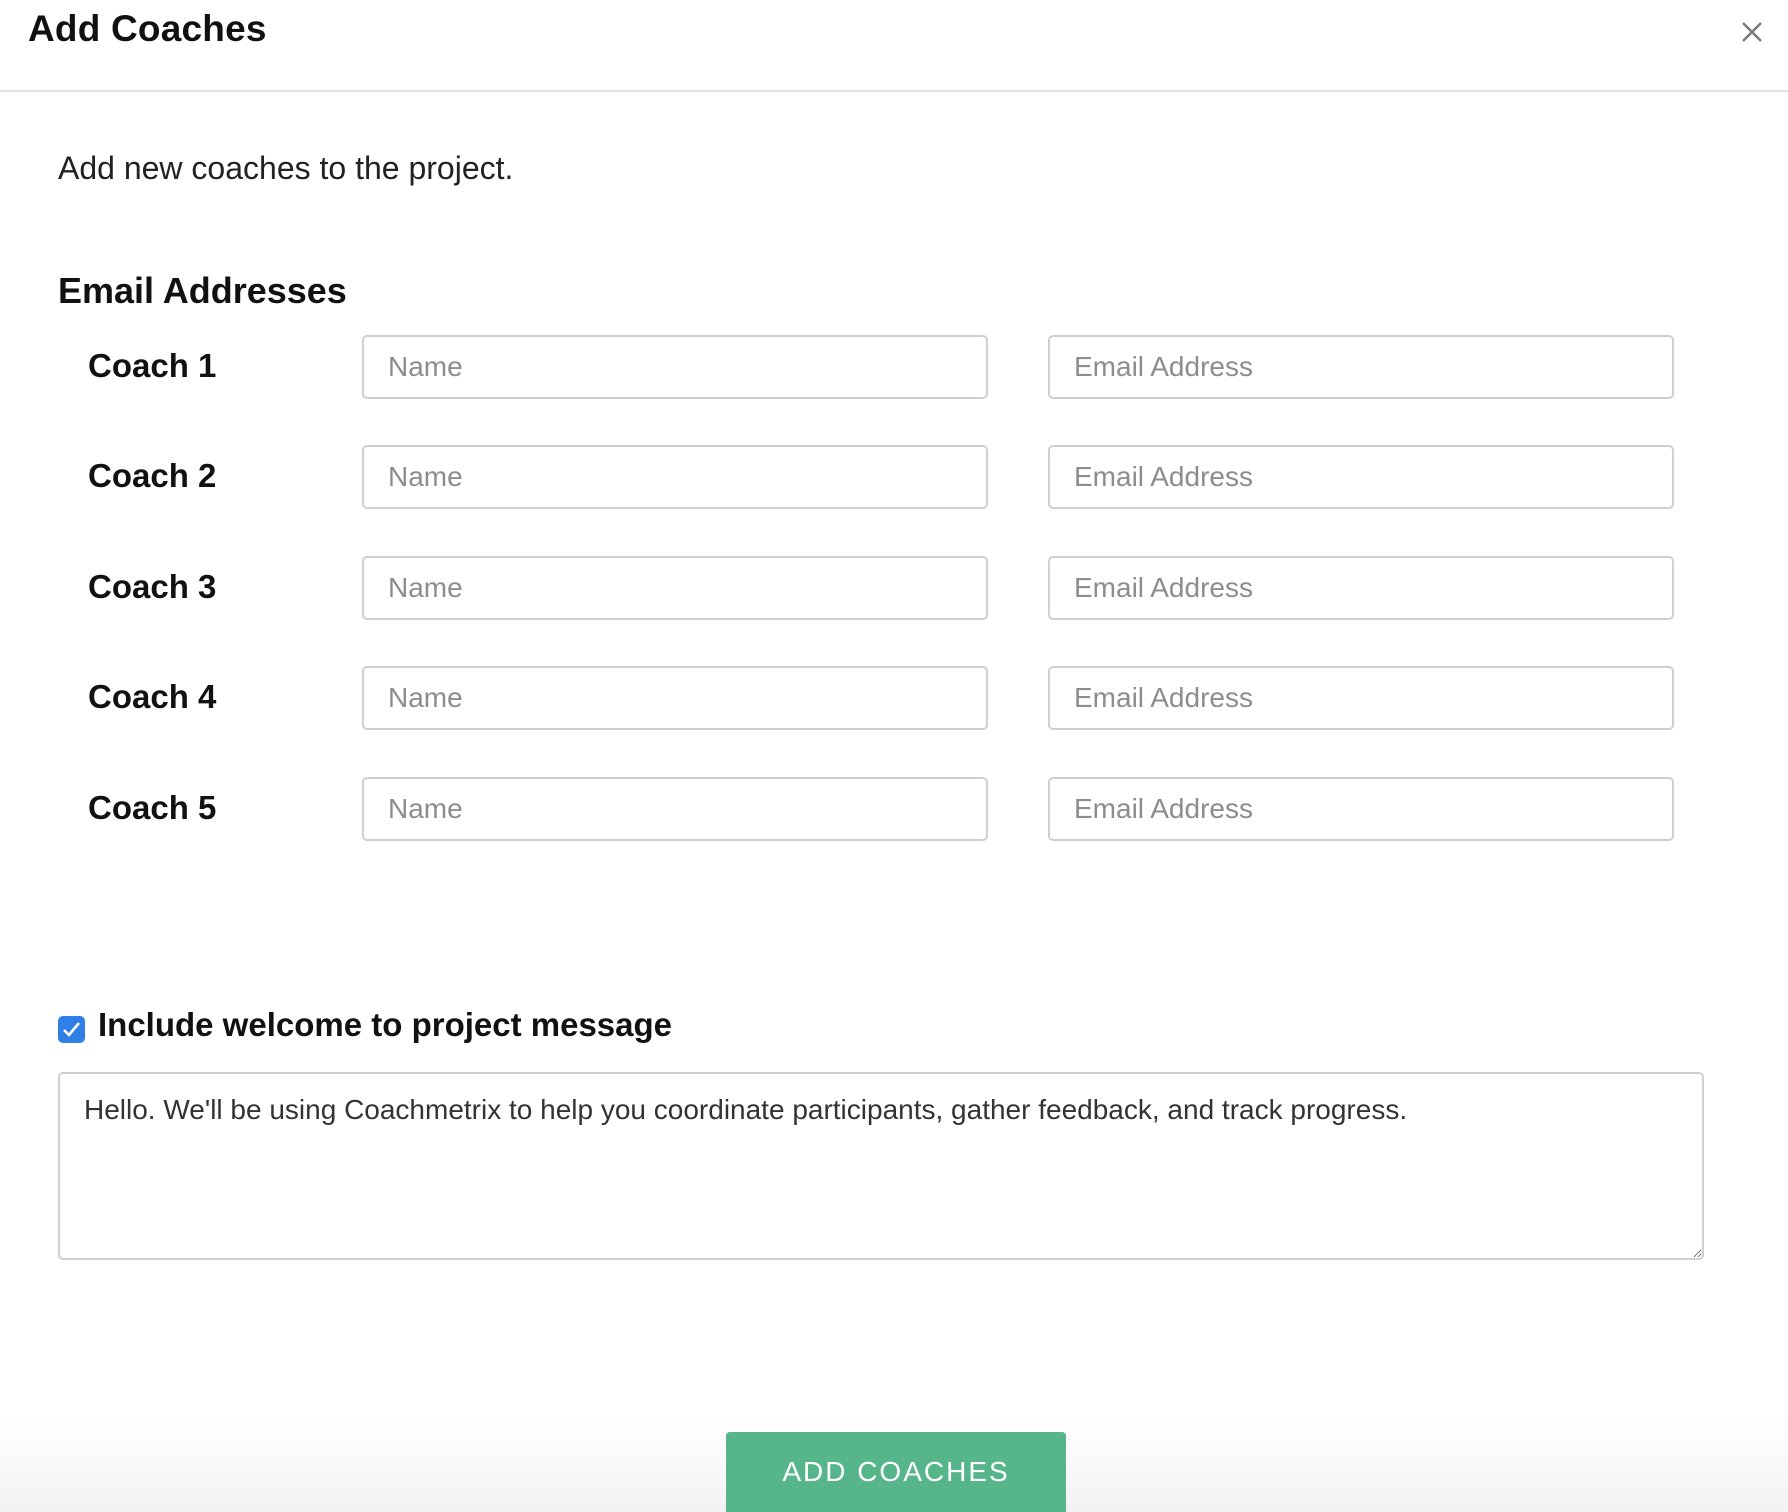  Describe the element at coordinates (1361, 588) in the screenshot. I see `coach-3-email-input` at that location.